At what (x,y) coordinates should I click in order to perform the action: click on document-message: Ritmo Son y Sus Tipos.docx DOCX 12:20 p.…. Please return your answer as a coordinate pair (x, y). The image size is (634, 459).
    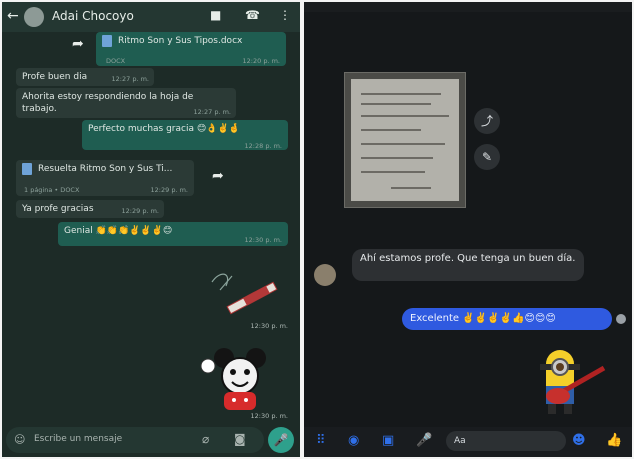
    Looking at the image, I should click on (191, 49).